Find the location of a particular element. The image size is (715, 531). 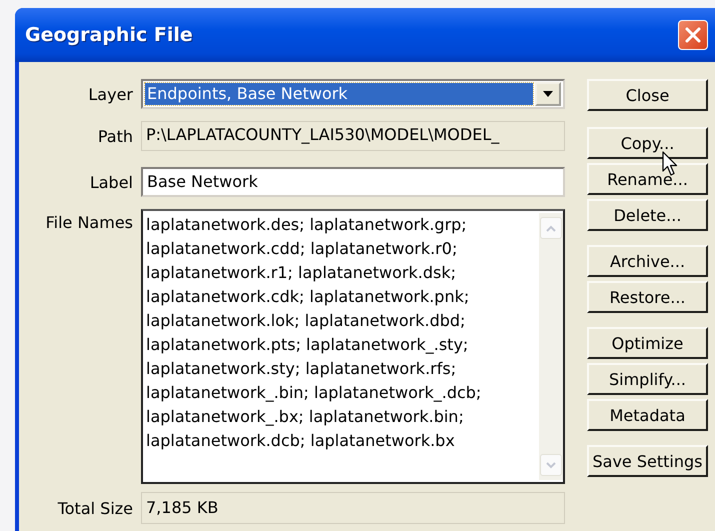

file-names-line: laplatanetwork.cdd; laplatanetwork.r0; is located at coordinates (302, 249).